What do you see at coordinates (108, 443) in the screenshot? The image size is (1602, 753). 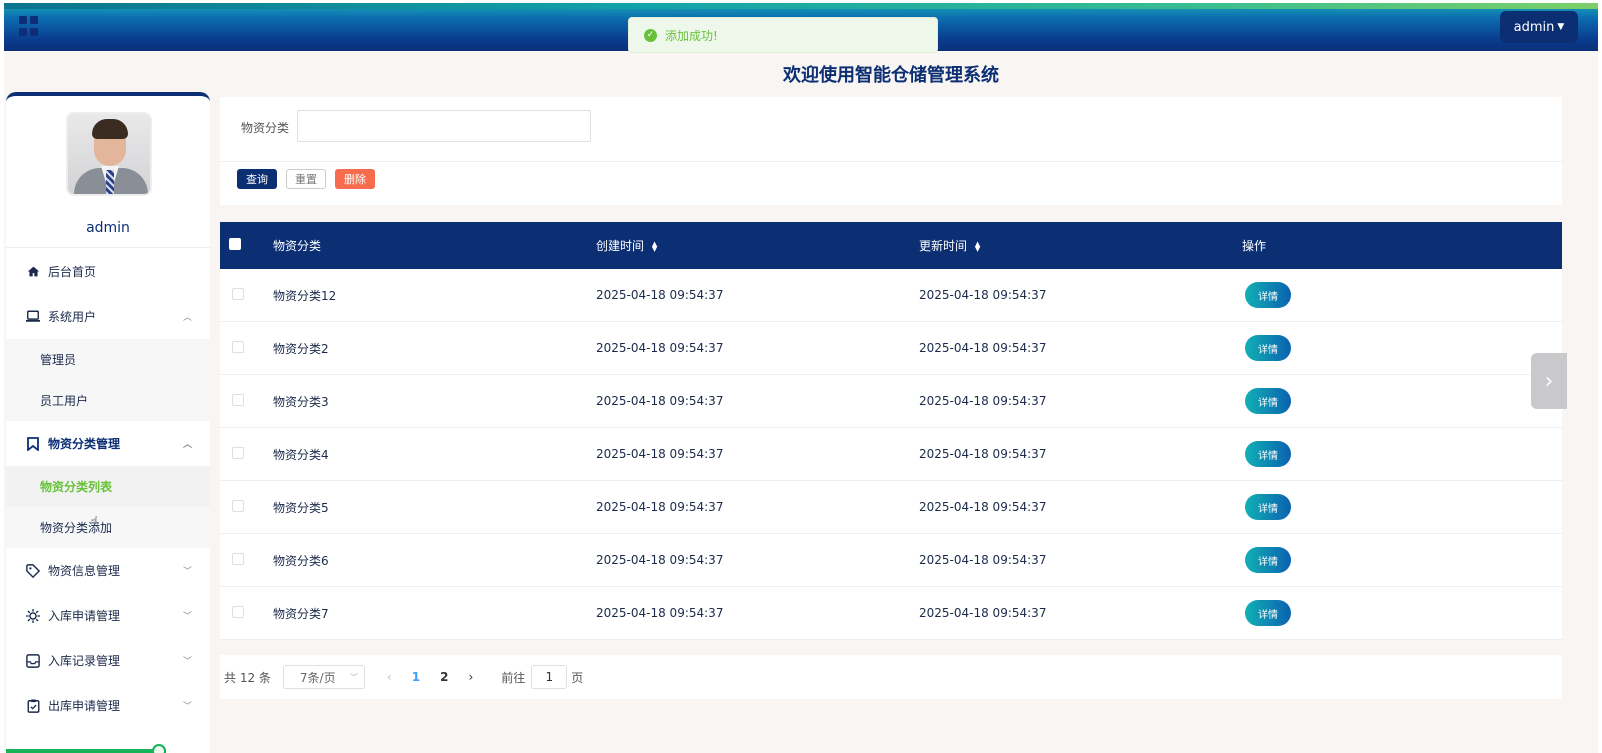 I see `sidebar-item-category-management: 物资分类管理 ︿` at bounding box center [108, 443].